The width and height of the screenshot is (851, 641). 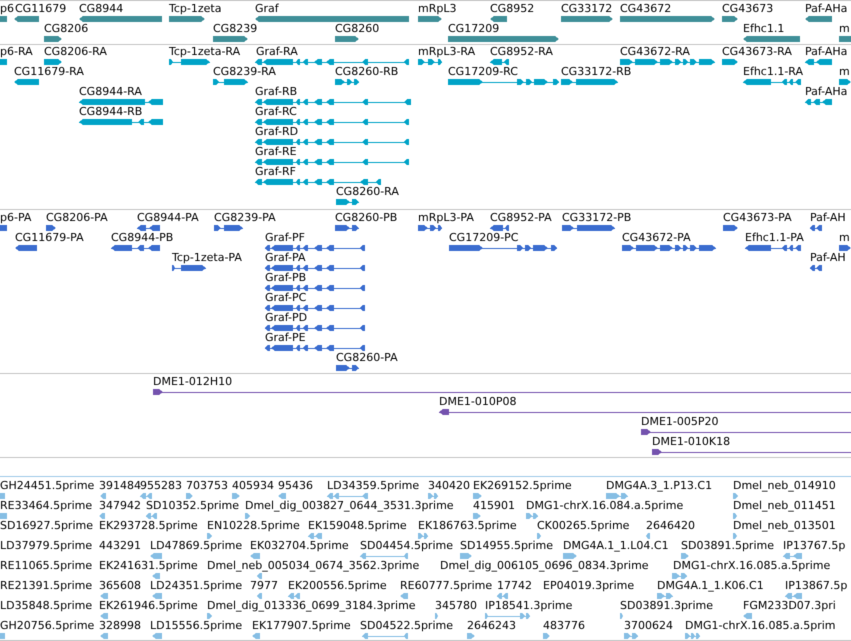 I want to click on est-label: 7977, so click(x=264, y=586).